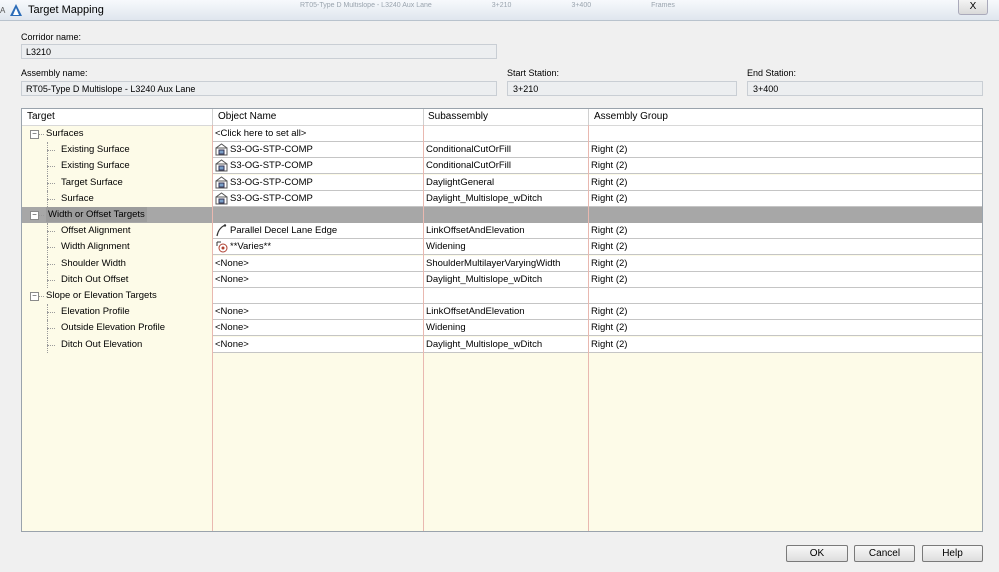  Describe the element at coordinates (232, 263) in the screenshot. I see `object-name-text: <None>` at that location.